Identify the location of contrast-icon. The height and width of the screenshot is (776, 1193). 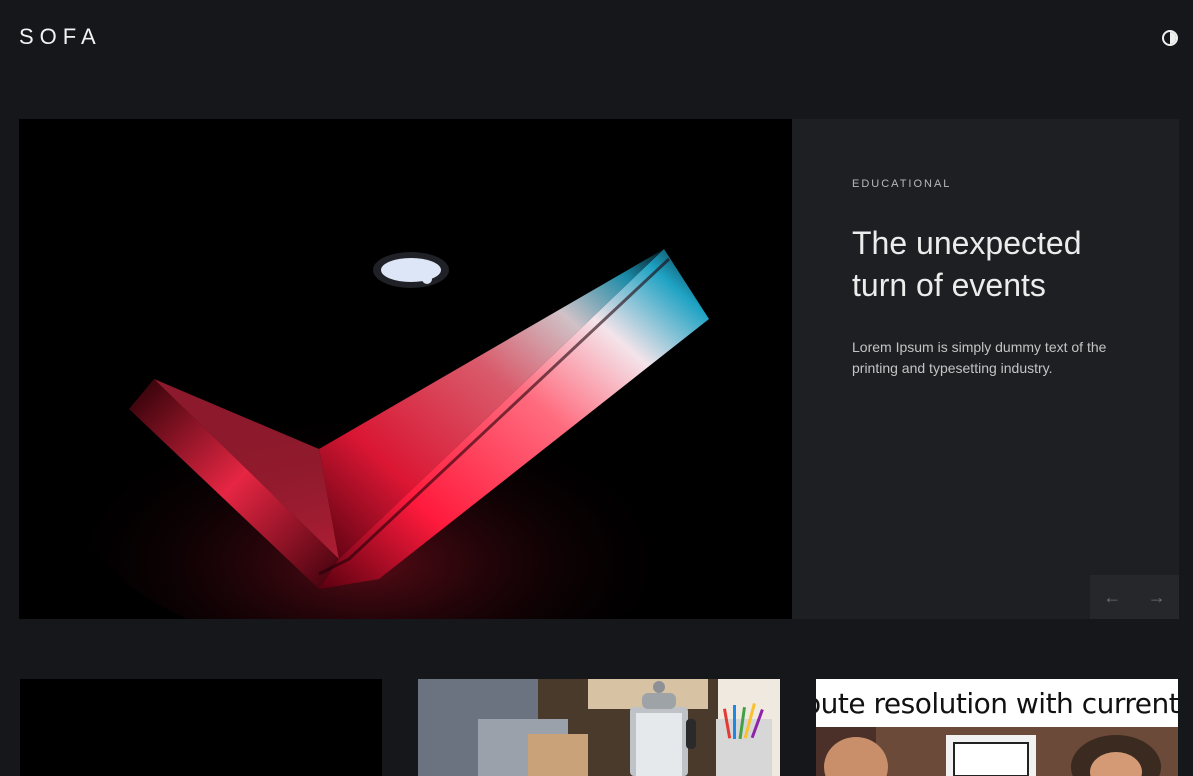
(1170, 38).